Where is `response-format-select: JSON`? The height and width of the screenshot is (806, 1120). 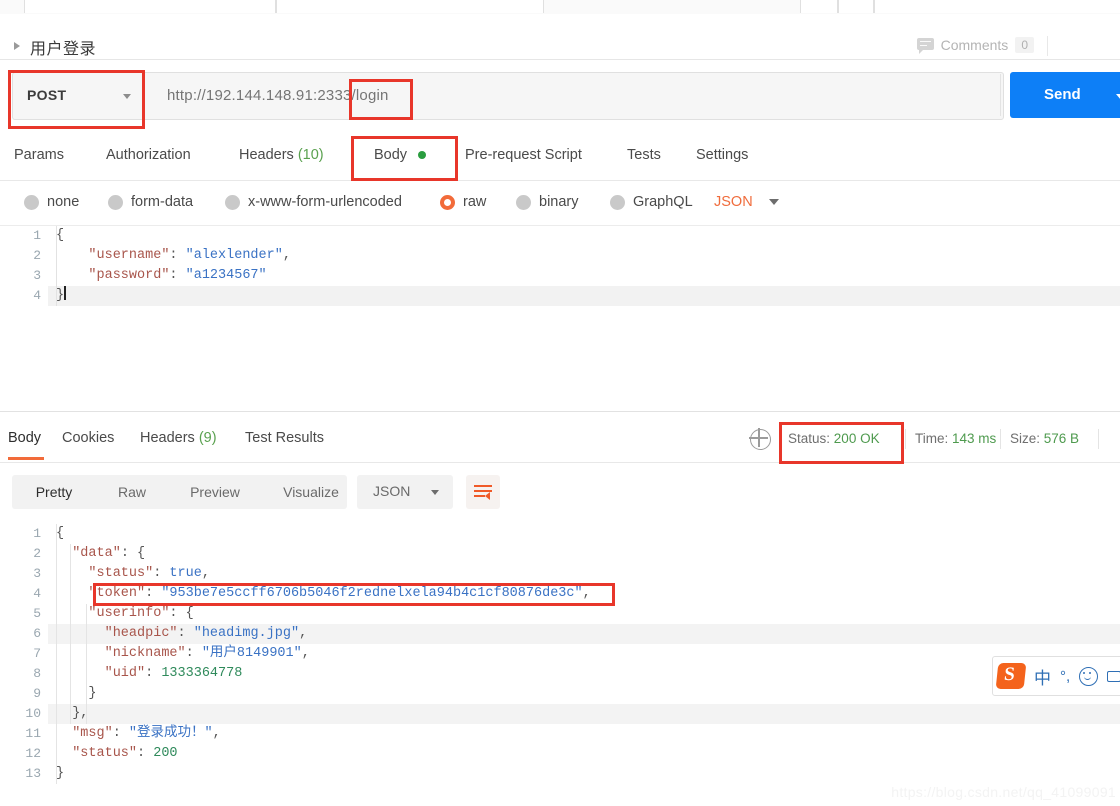
response-format-select: JSON is located at coordinates (405, 492).